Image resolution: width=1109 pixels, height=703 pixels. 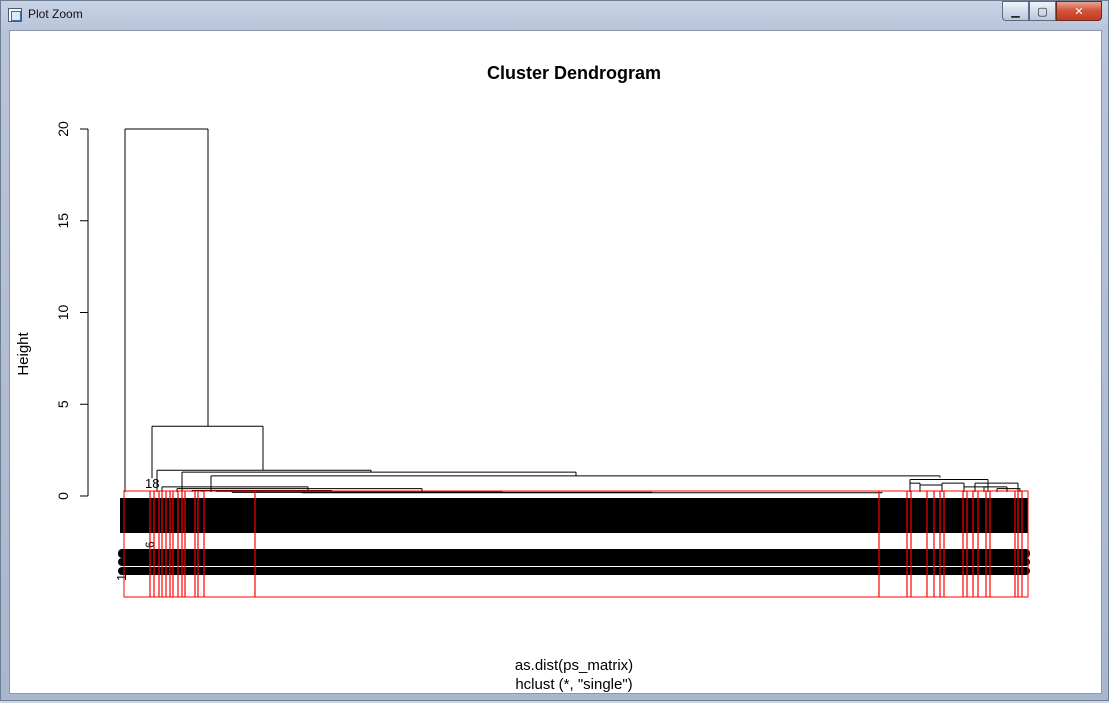 What do you see at coordinates (573, 684) in the screenshot?
I see `subtitle: hclust (*, "single")` at bounding box center [573, 684].